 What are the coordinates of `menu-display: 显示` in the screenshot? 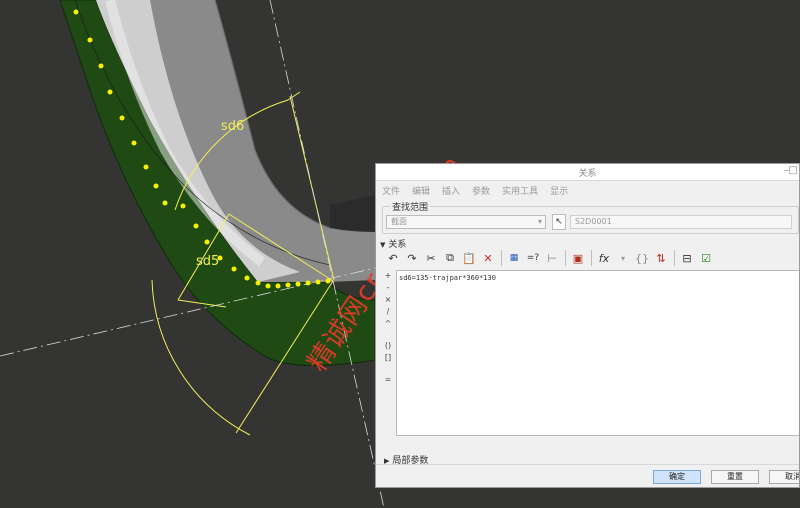 It's located at (559, 190).